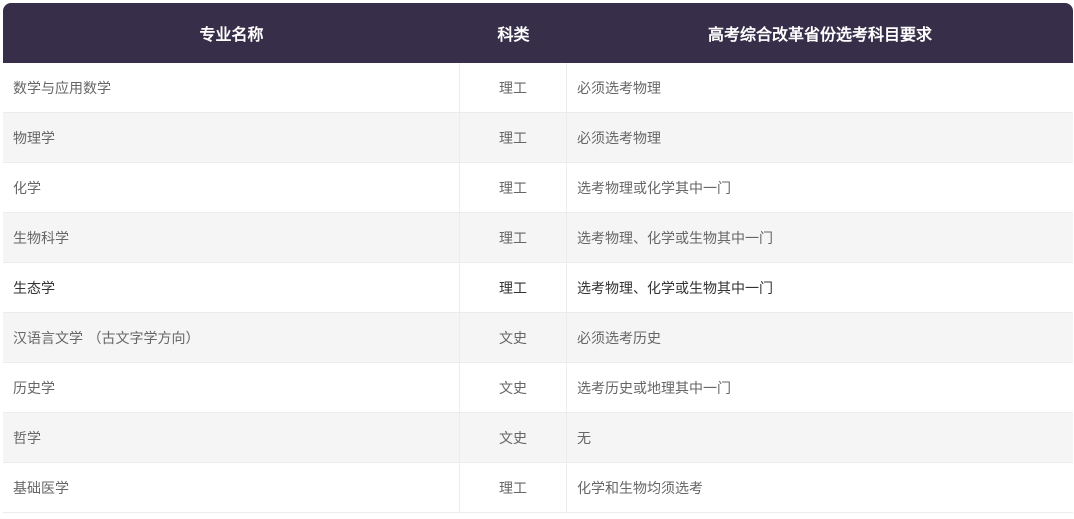 The image size is (1074, 519). I want to click on major-name-cell: 物理学, so click(231, 137).